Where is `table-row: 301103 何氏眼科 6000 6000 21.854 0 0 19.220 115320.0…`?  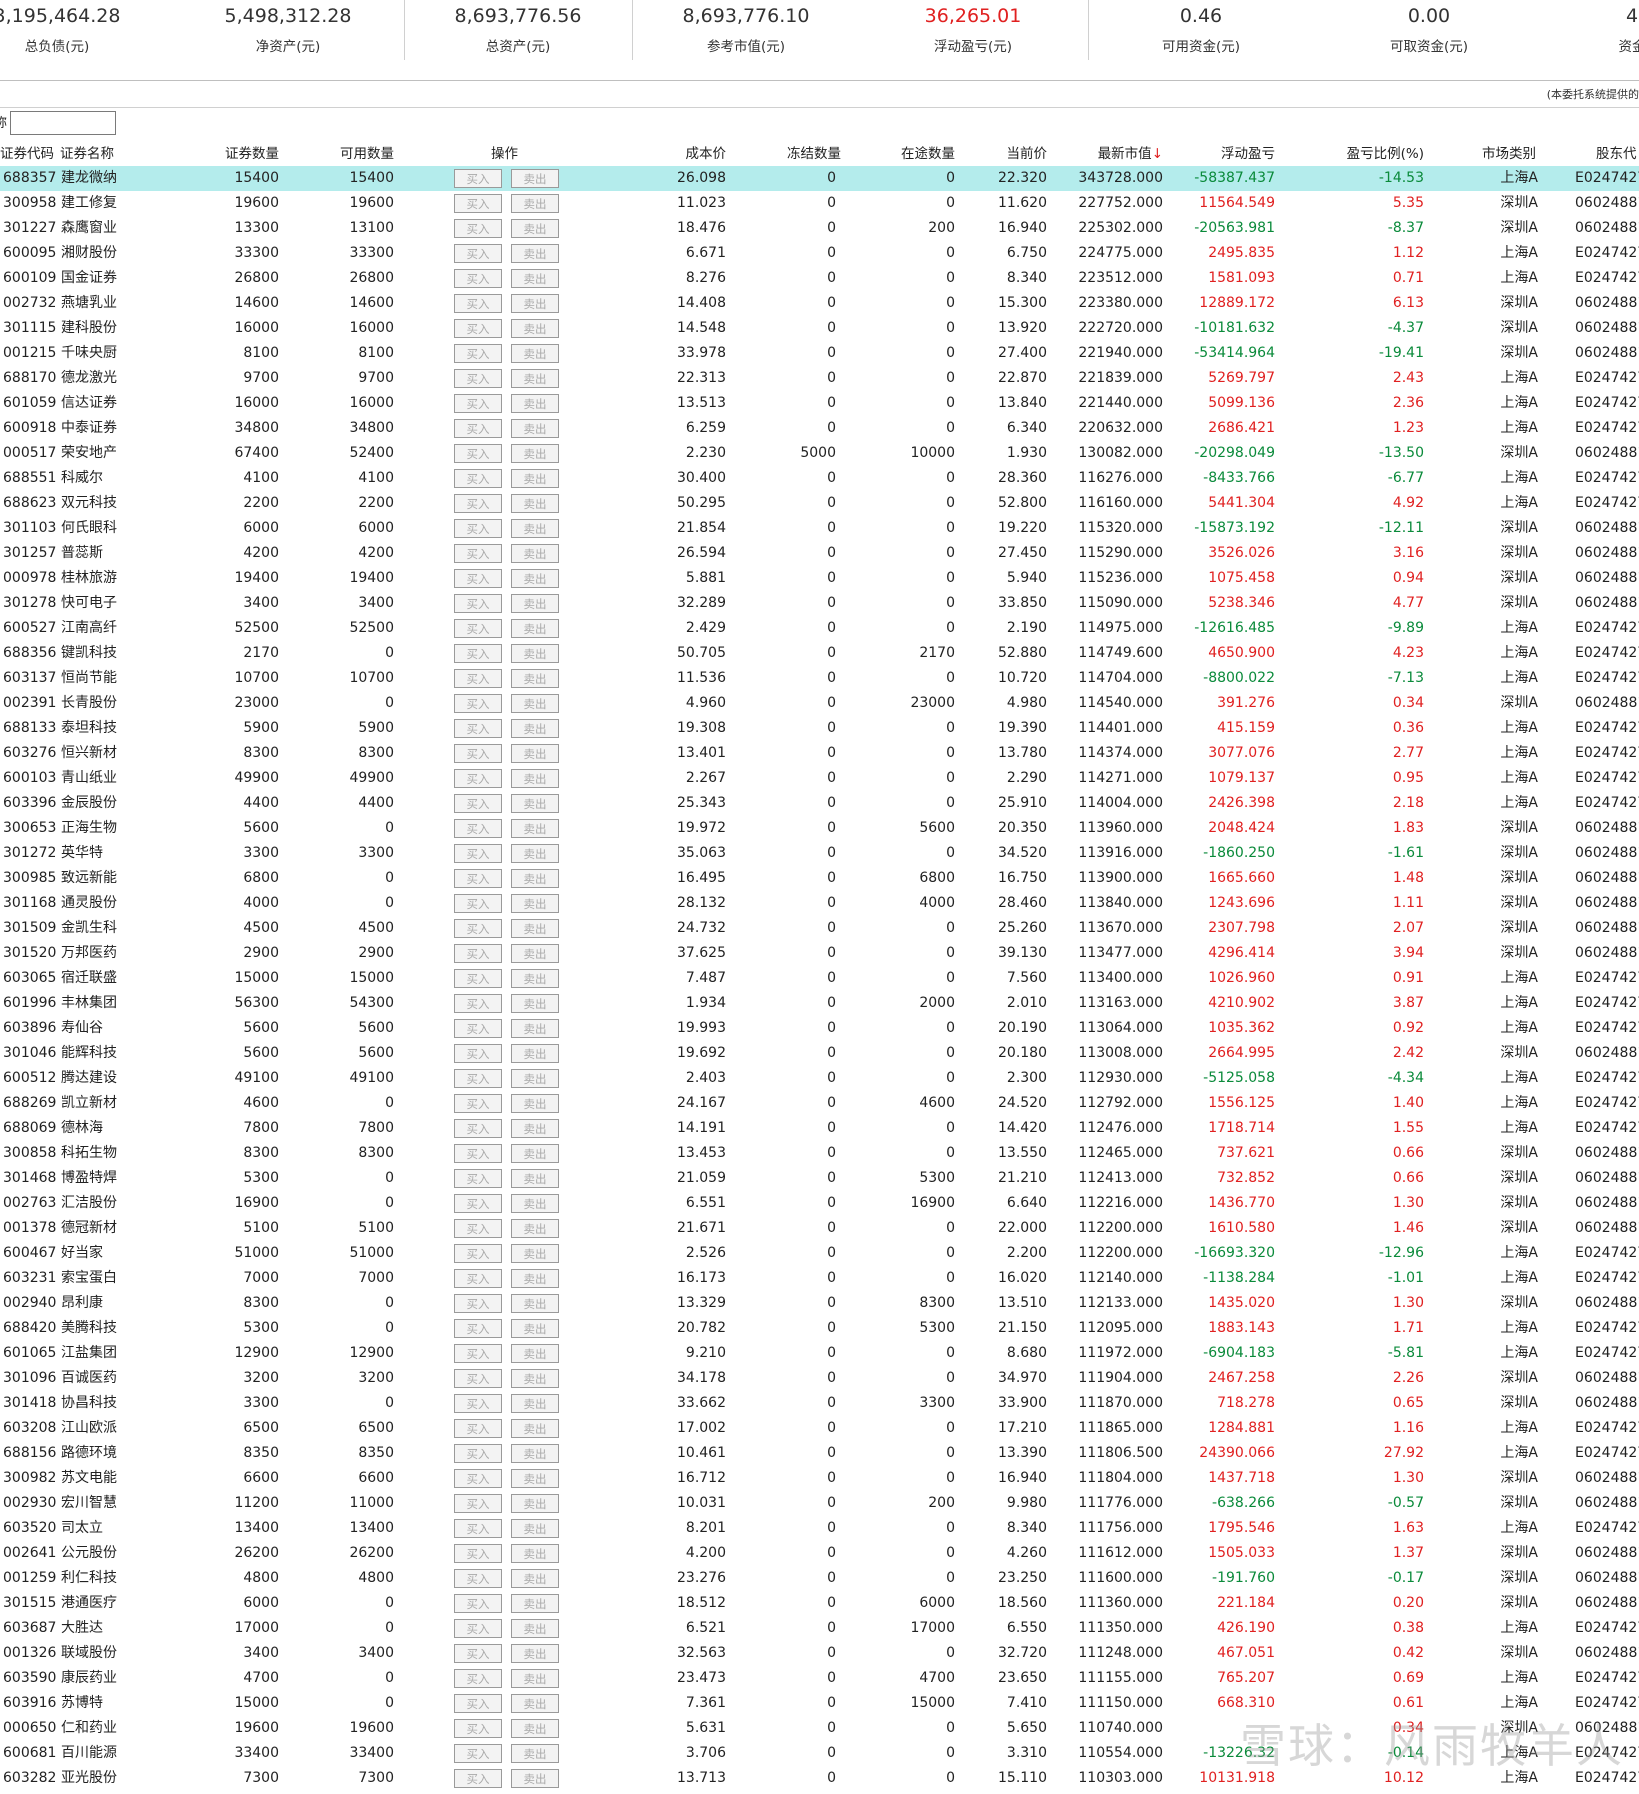 table-row: 301103 何氏眼科 6000 6000 21.854 0 0 19.220 115320.0… is located at coordinates (819, 528).